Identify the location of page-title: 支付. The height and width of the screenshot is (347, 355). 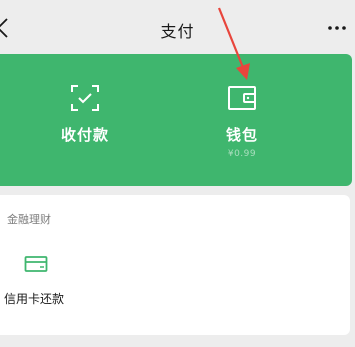
(177, 31).